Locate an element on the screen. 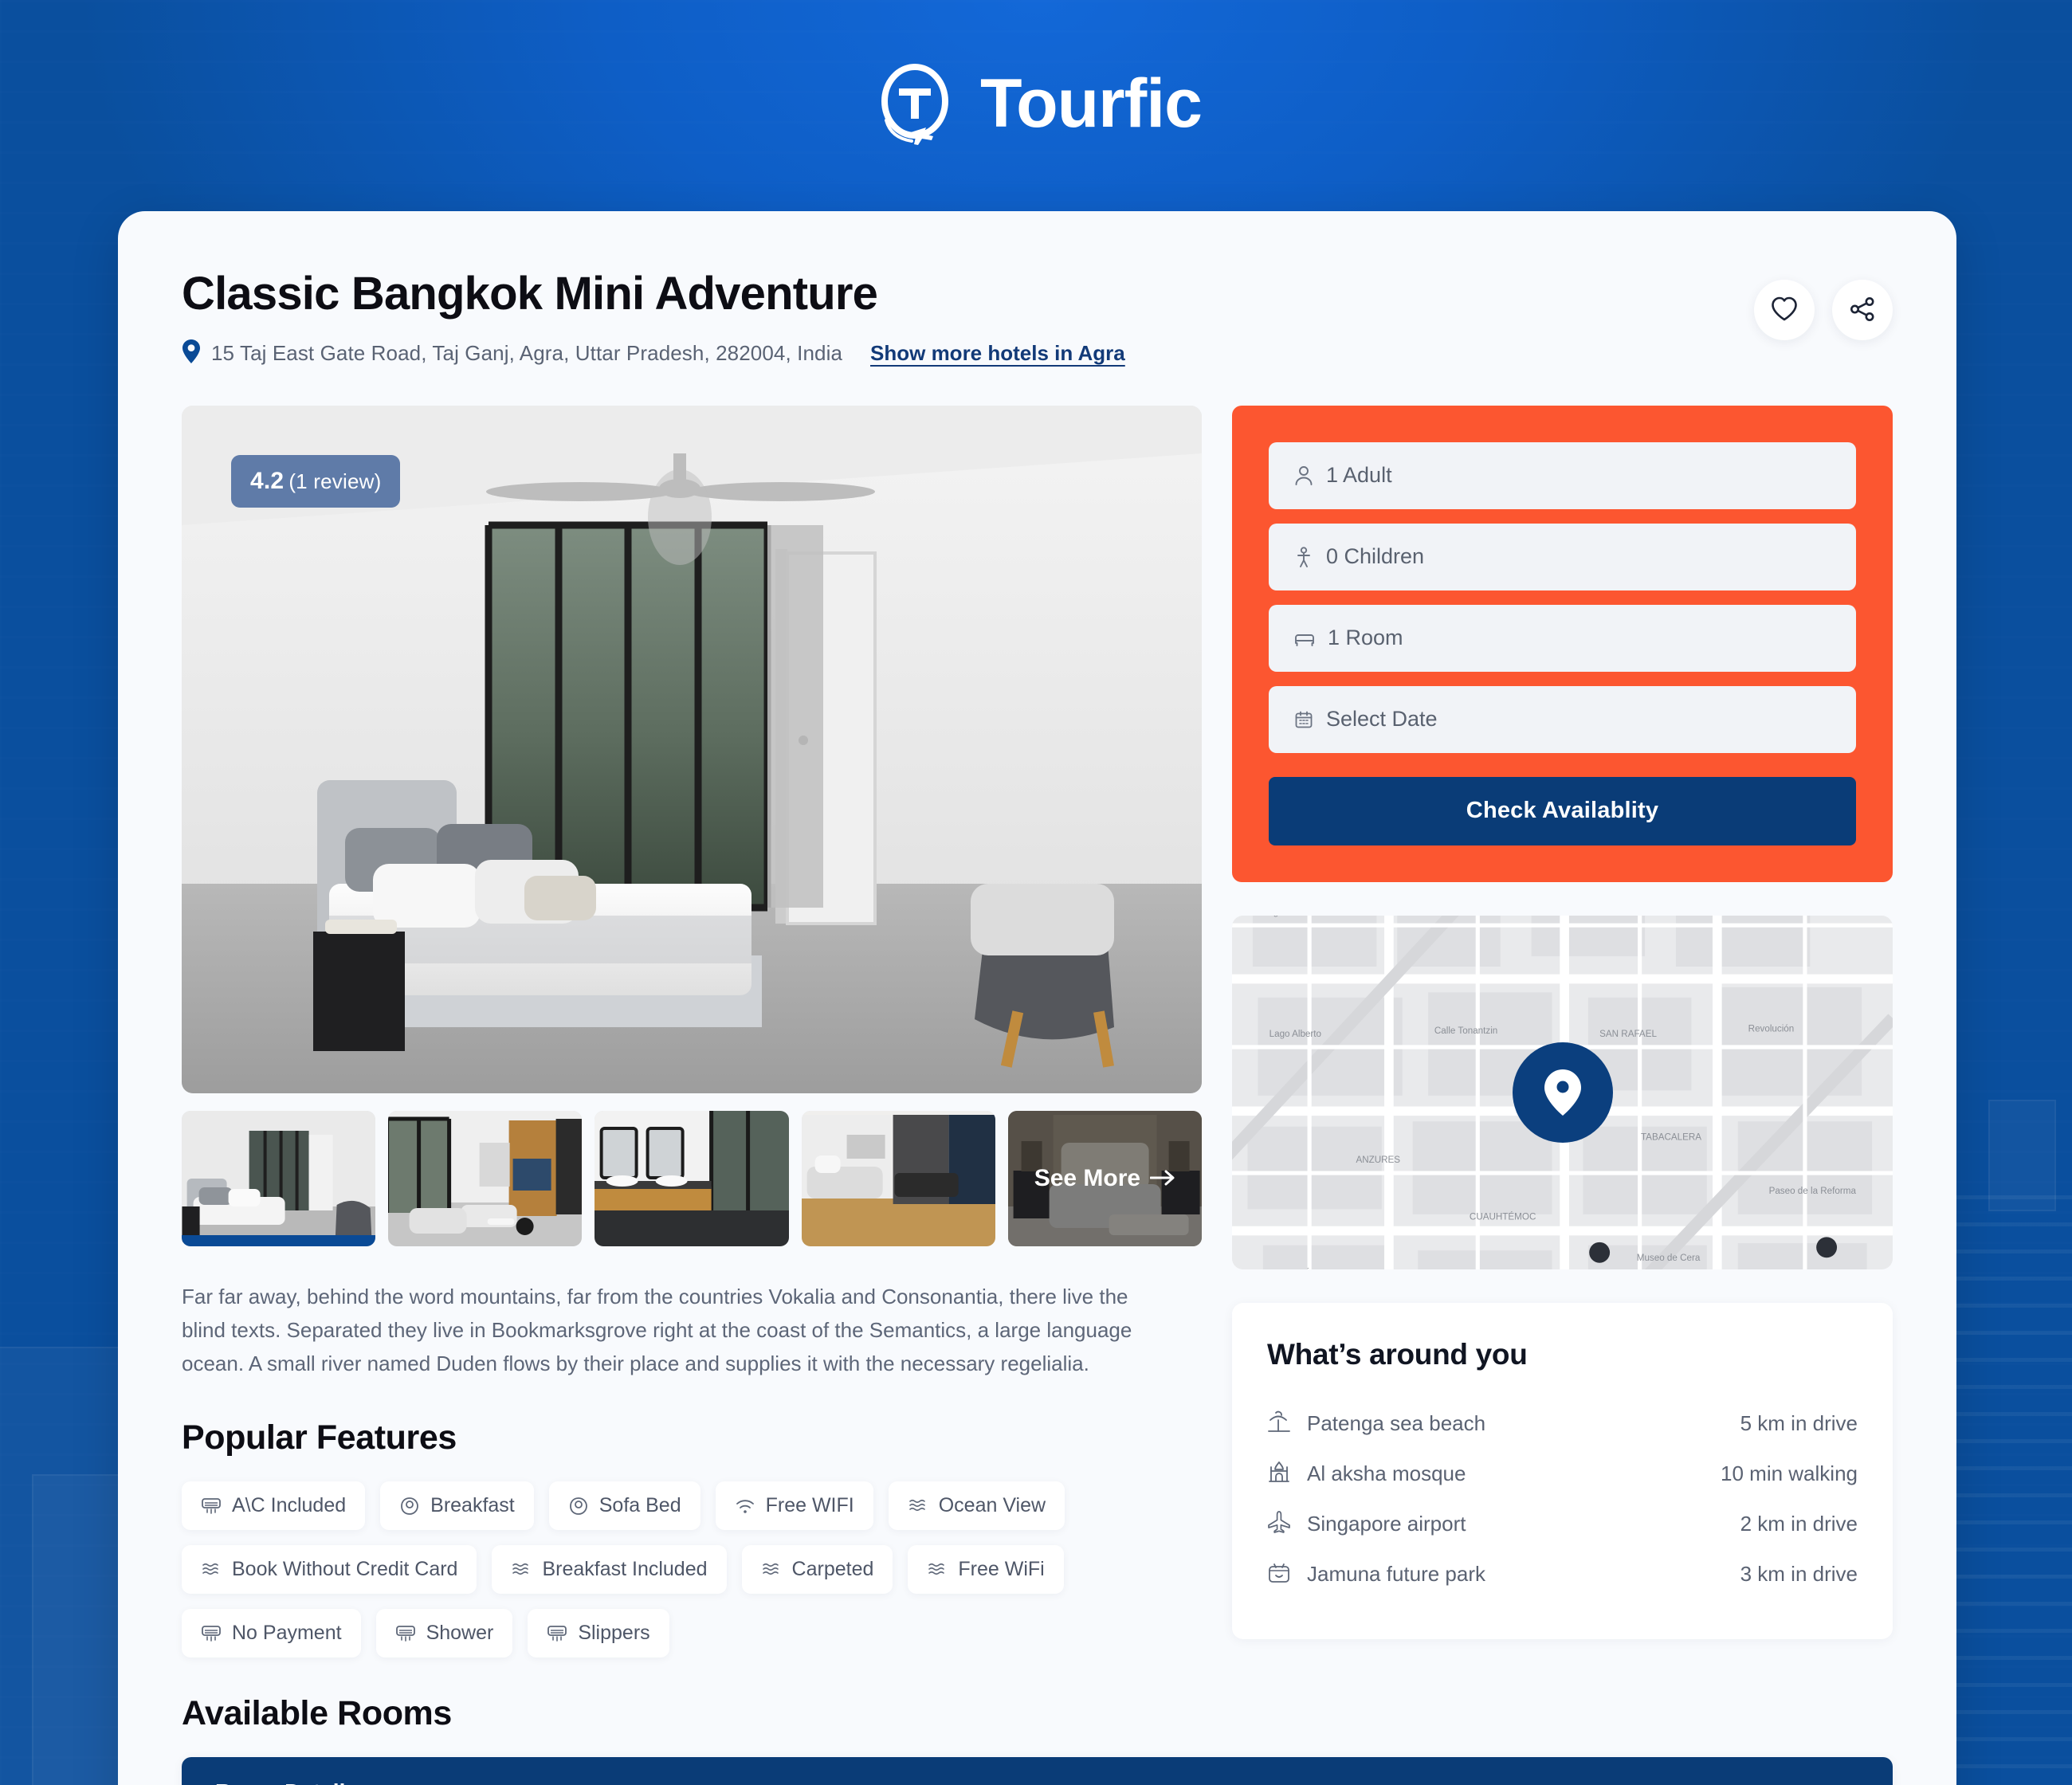  feature-tag: Book Without Credit Card is located at coordinates (329, 1570).